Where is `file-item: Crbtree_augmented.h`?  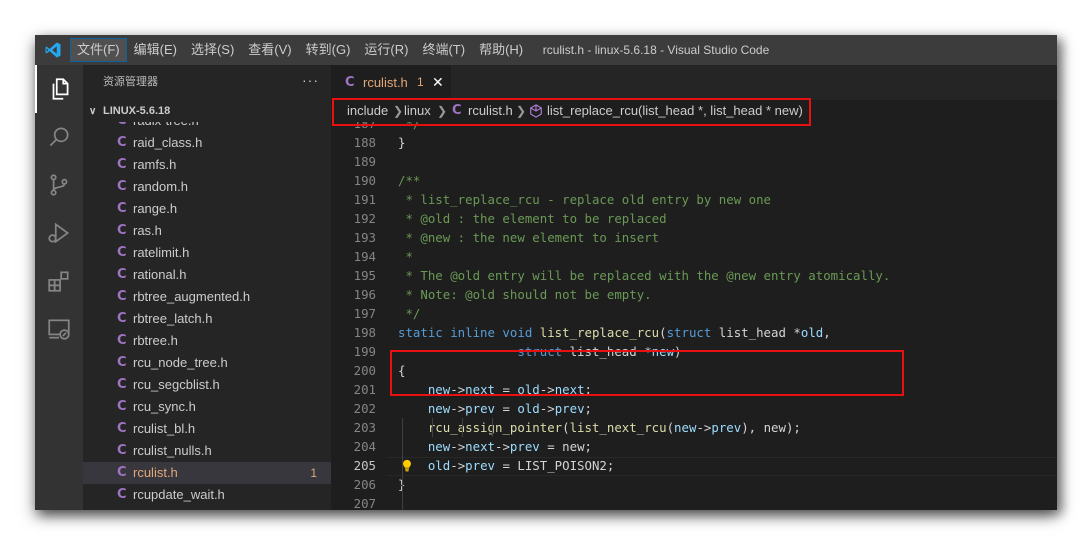
file-item: Crbtree_augmented.h is located at coordinates (207, 297).